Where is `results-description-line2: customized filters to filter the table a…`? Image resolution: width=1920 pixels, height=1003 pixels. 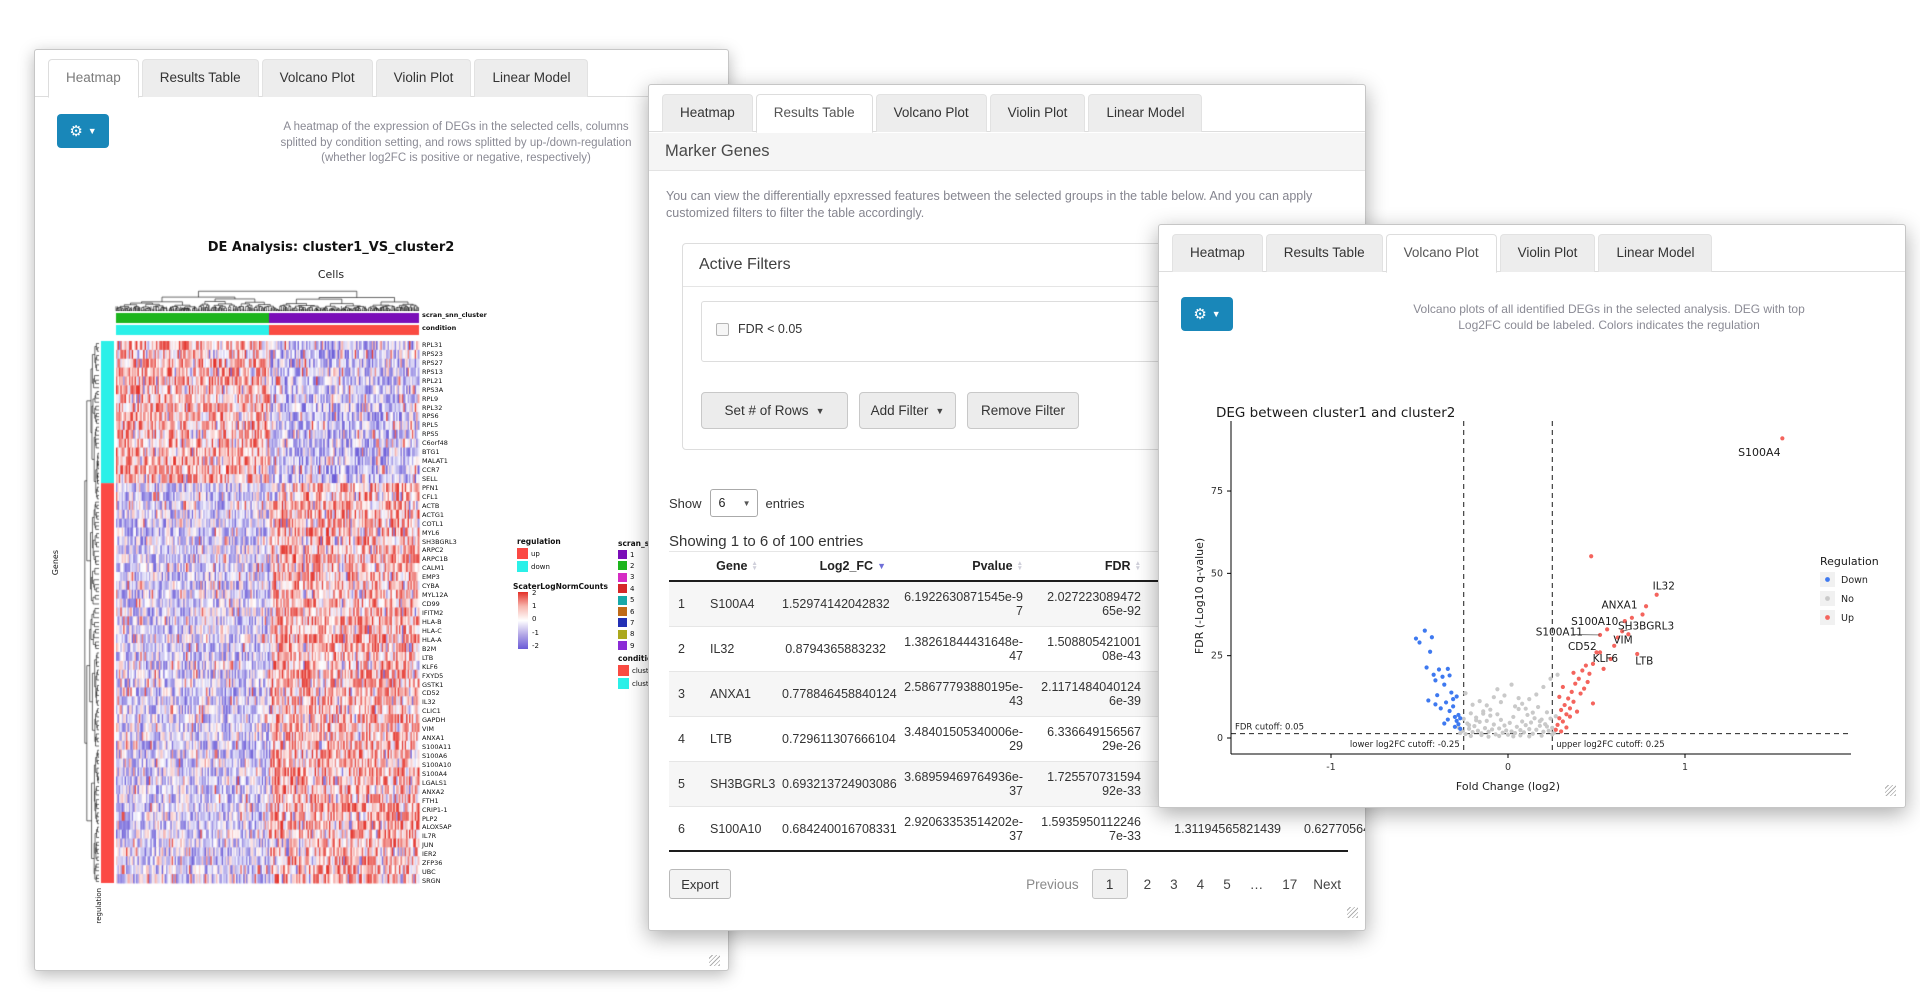
results-description-line2: customized filters to filter the table a… is located at coordinates (795, 213).